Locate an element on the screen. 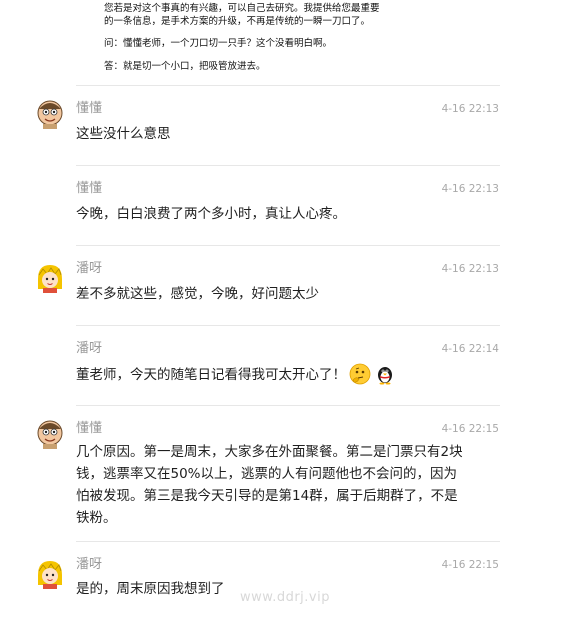 The image size is (563, 619). comment-text: 今晚，白白浪费了两个多小时，真让人心疼。 is located at coordinates (211, 214).